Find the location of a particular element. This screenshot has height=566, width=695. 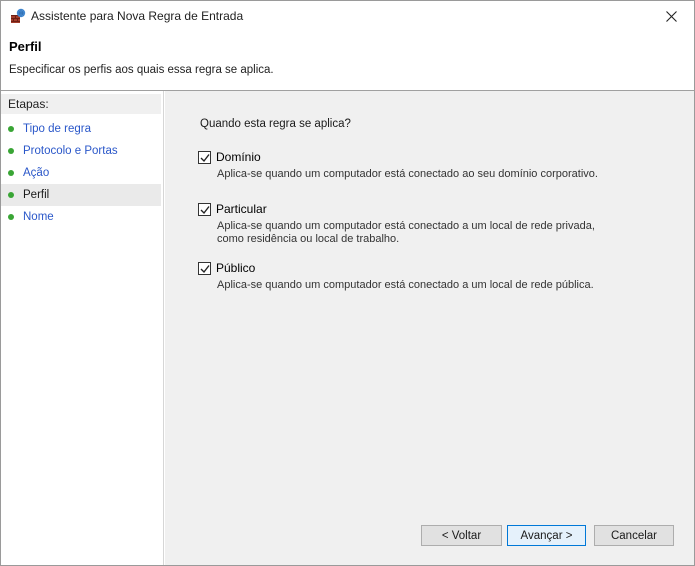

dominio-checkbox is located at coordinates (204, 157).